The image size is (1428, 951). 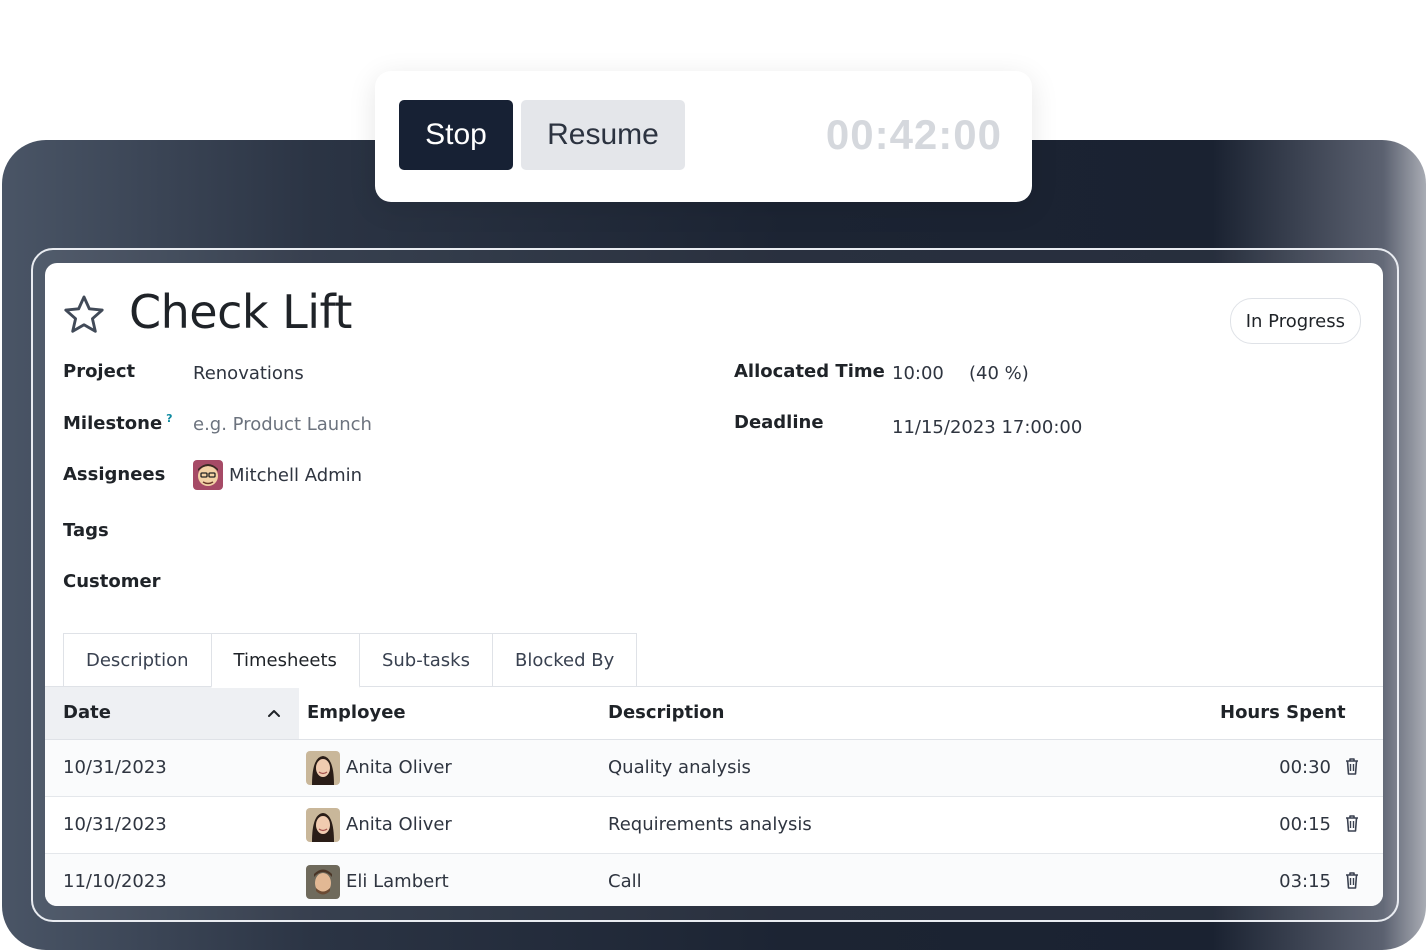 I want to click on hours-cell: 00:15, so click(x=1305, y=824).